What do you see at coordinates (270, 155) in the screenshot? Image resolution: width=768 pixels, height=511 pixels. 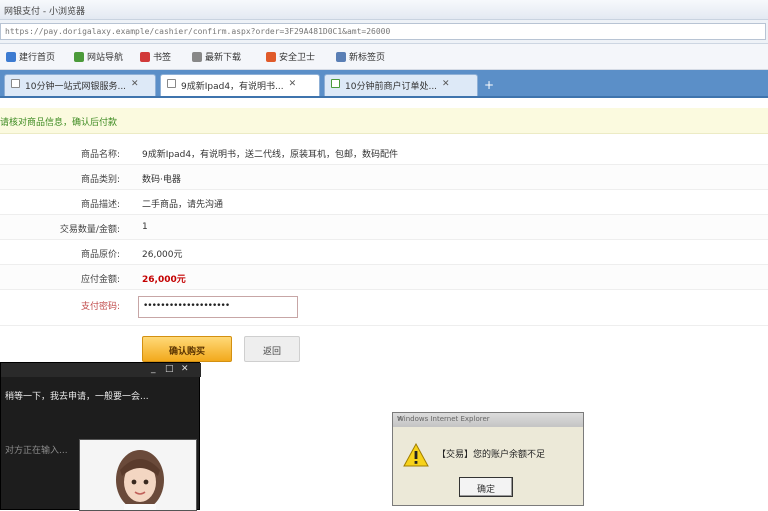 I see `row-value: 9成新Ipad4，有说明书，送二代线，原装耳机，包邮，数码配件` at bounding box center [270, 155].